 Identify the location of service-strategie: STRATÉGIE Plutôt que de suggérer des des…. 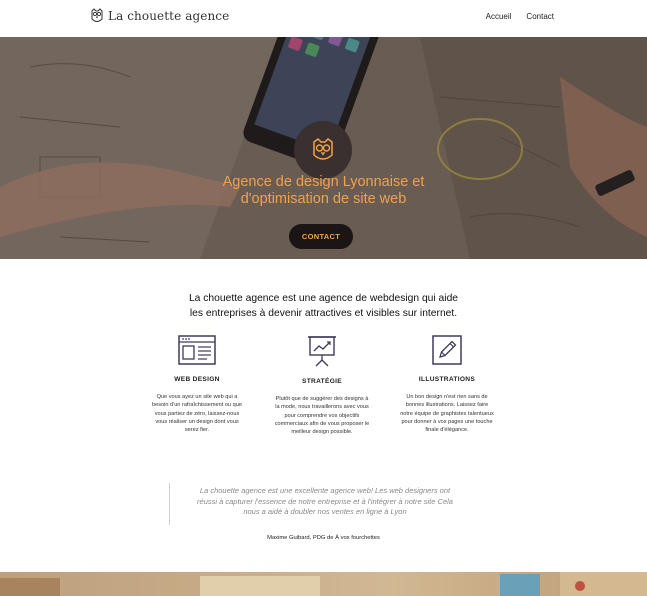
(322, 385).